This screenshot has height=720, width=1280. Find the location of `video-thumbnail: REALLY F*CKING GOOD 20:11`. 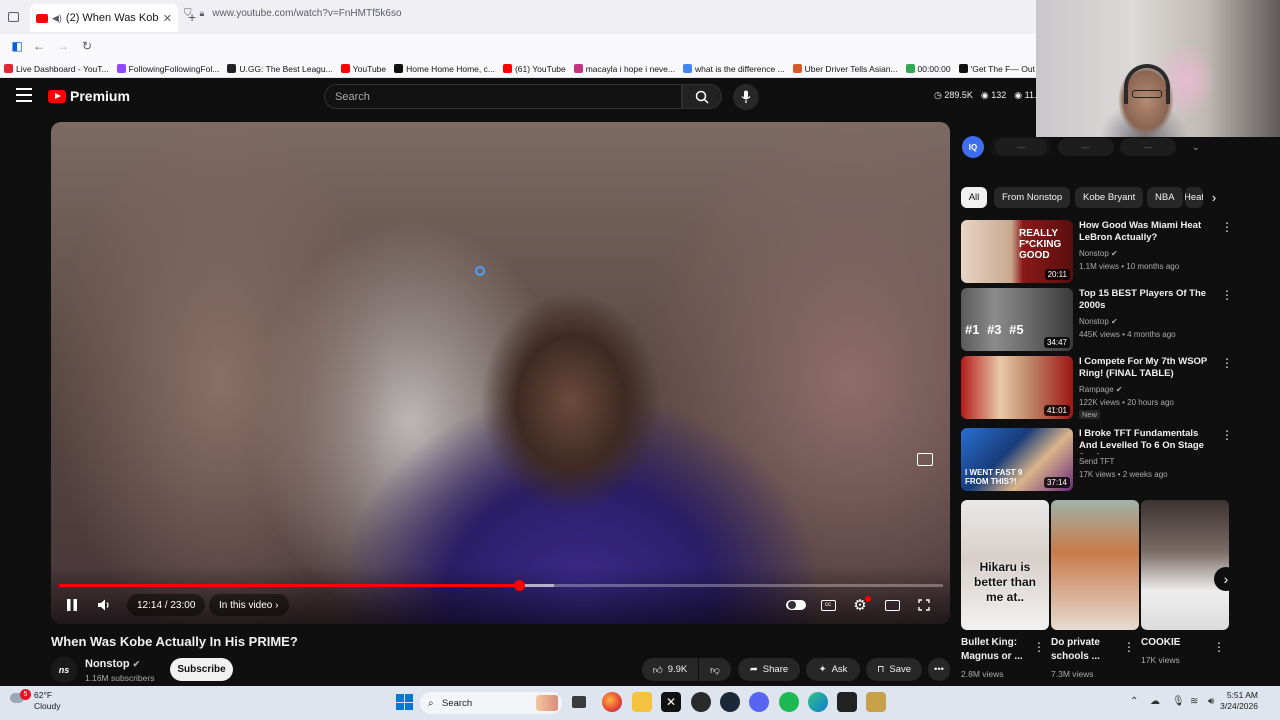

video-thumbnail: REALLY F*CKING GOOD 20:11 is located at coordinates (1017, 251).